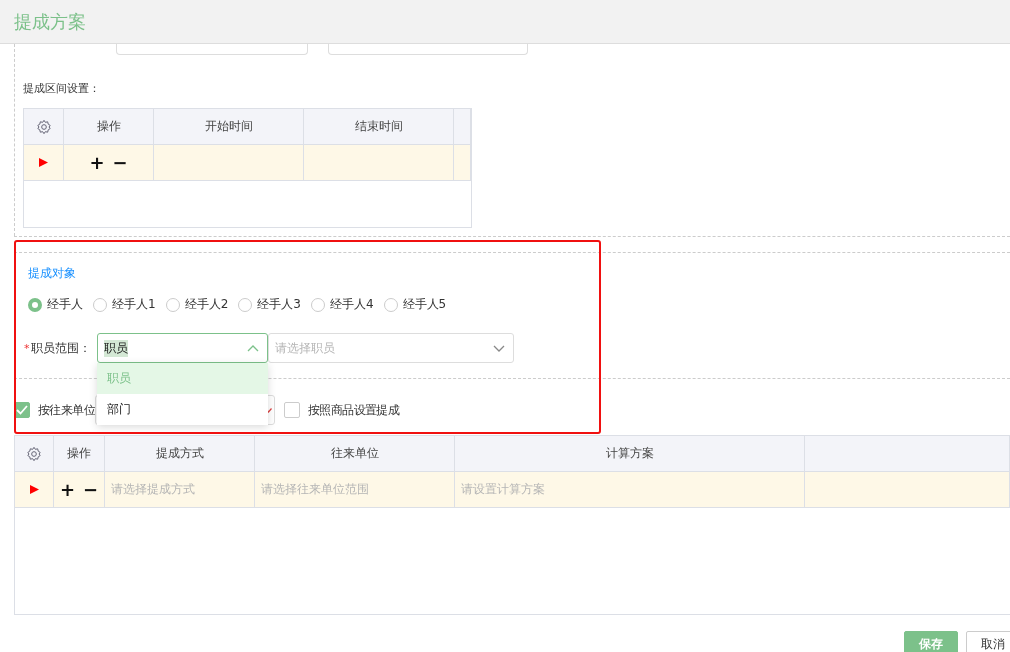  What do you see at coordinates (988, 641) in the screenshot?
I see `cancel-button: 取消` at bounding box center [988, 641].